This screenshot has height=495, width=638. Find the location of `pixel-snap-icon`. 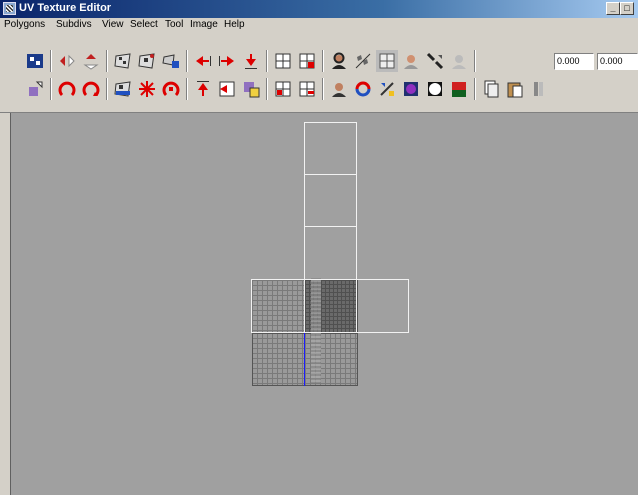

pixel-snap-icon is located at coordinates (411, 61).